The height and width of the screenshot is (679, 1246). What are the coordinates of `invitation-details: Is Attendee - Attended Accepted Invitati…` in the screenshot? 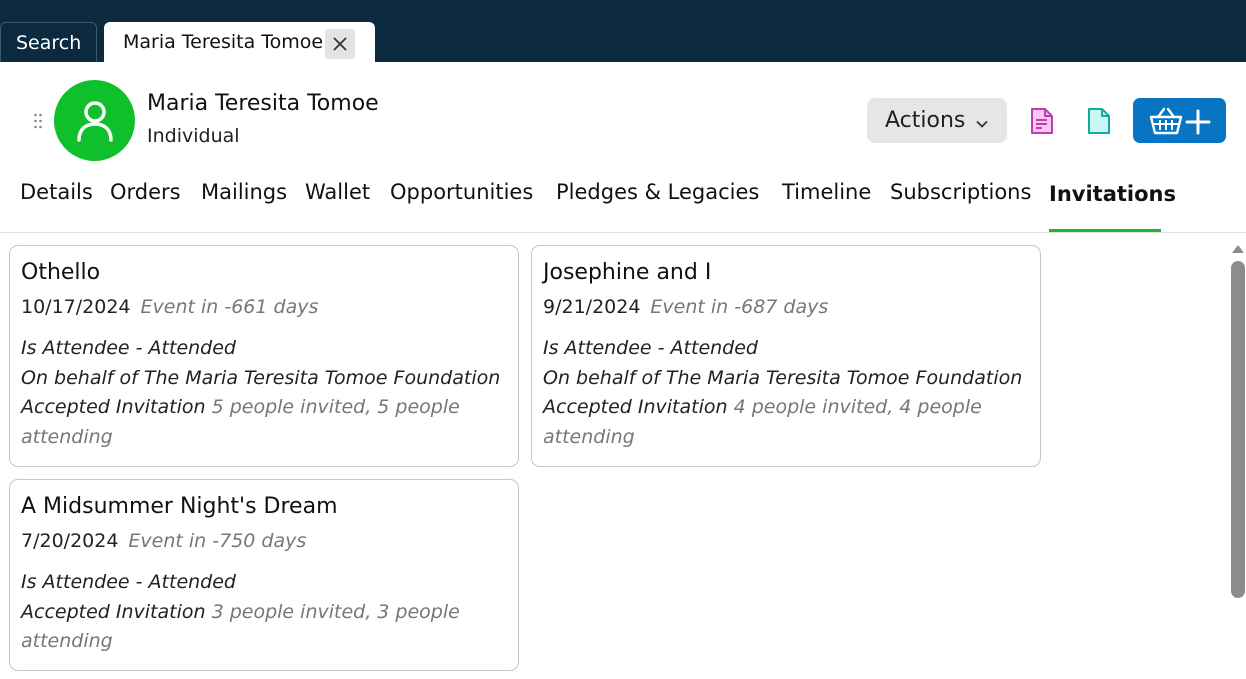 It's located at (264, 612).